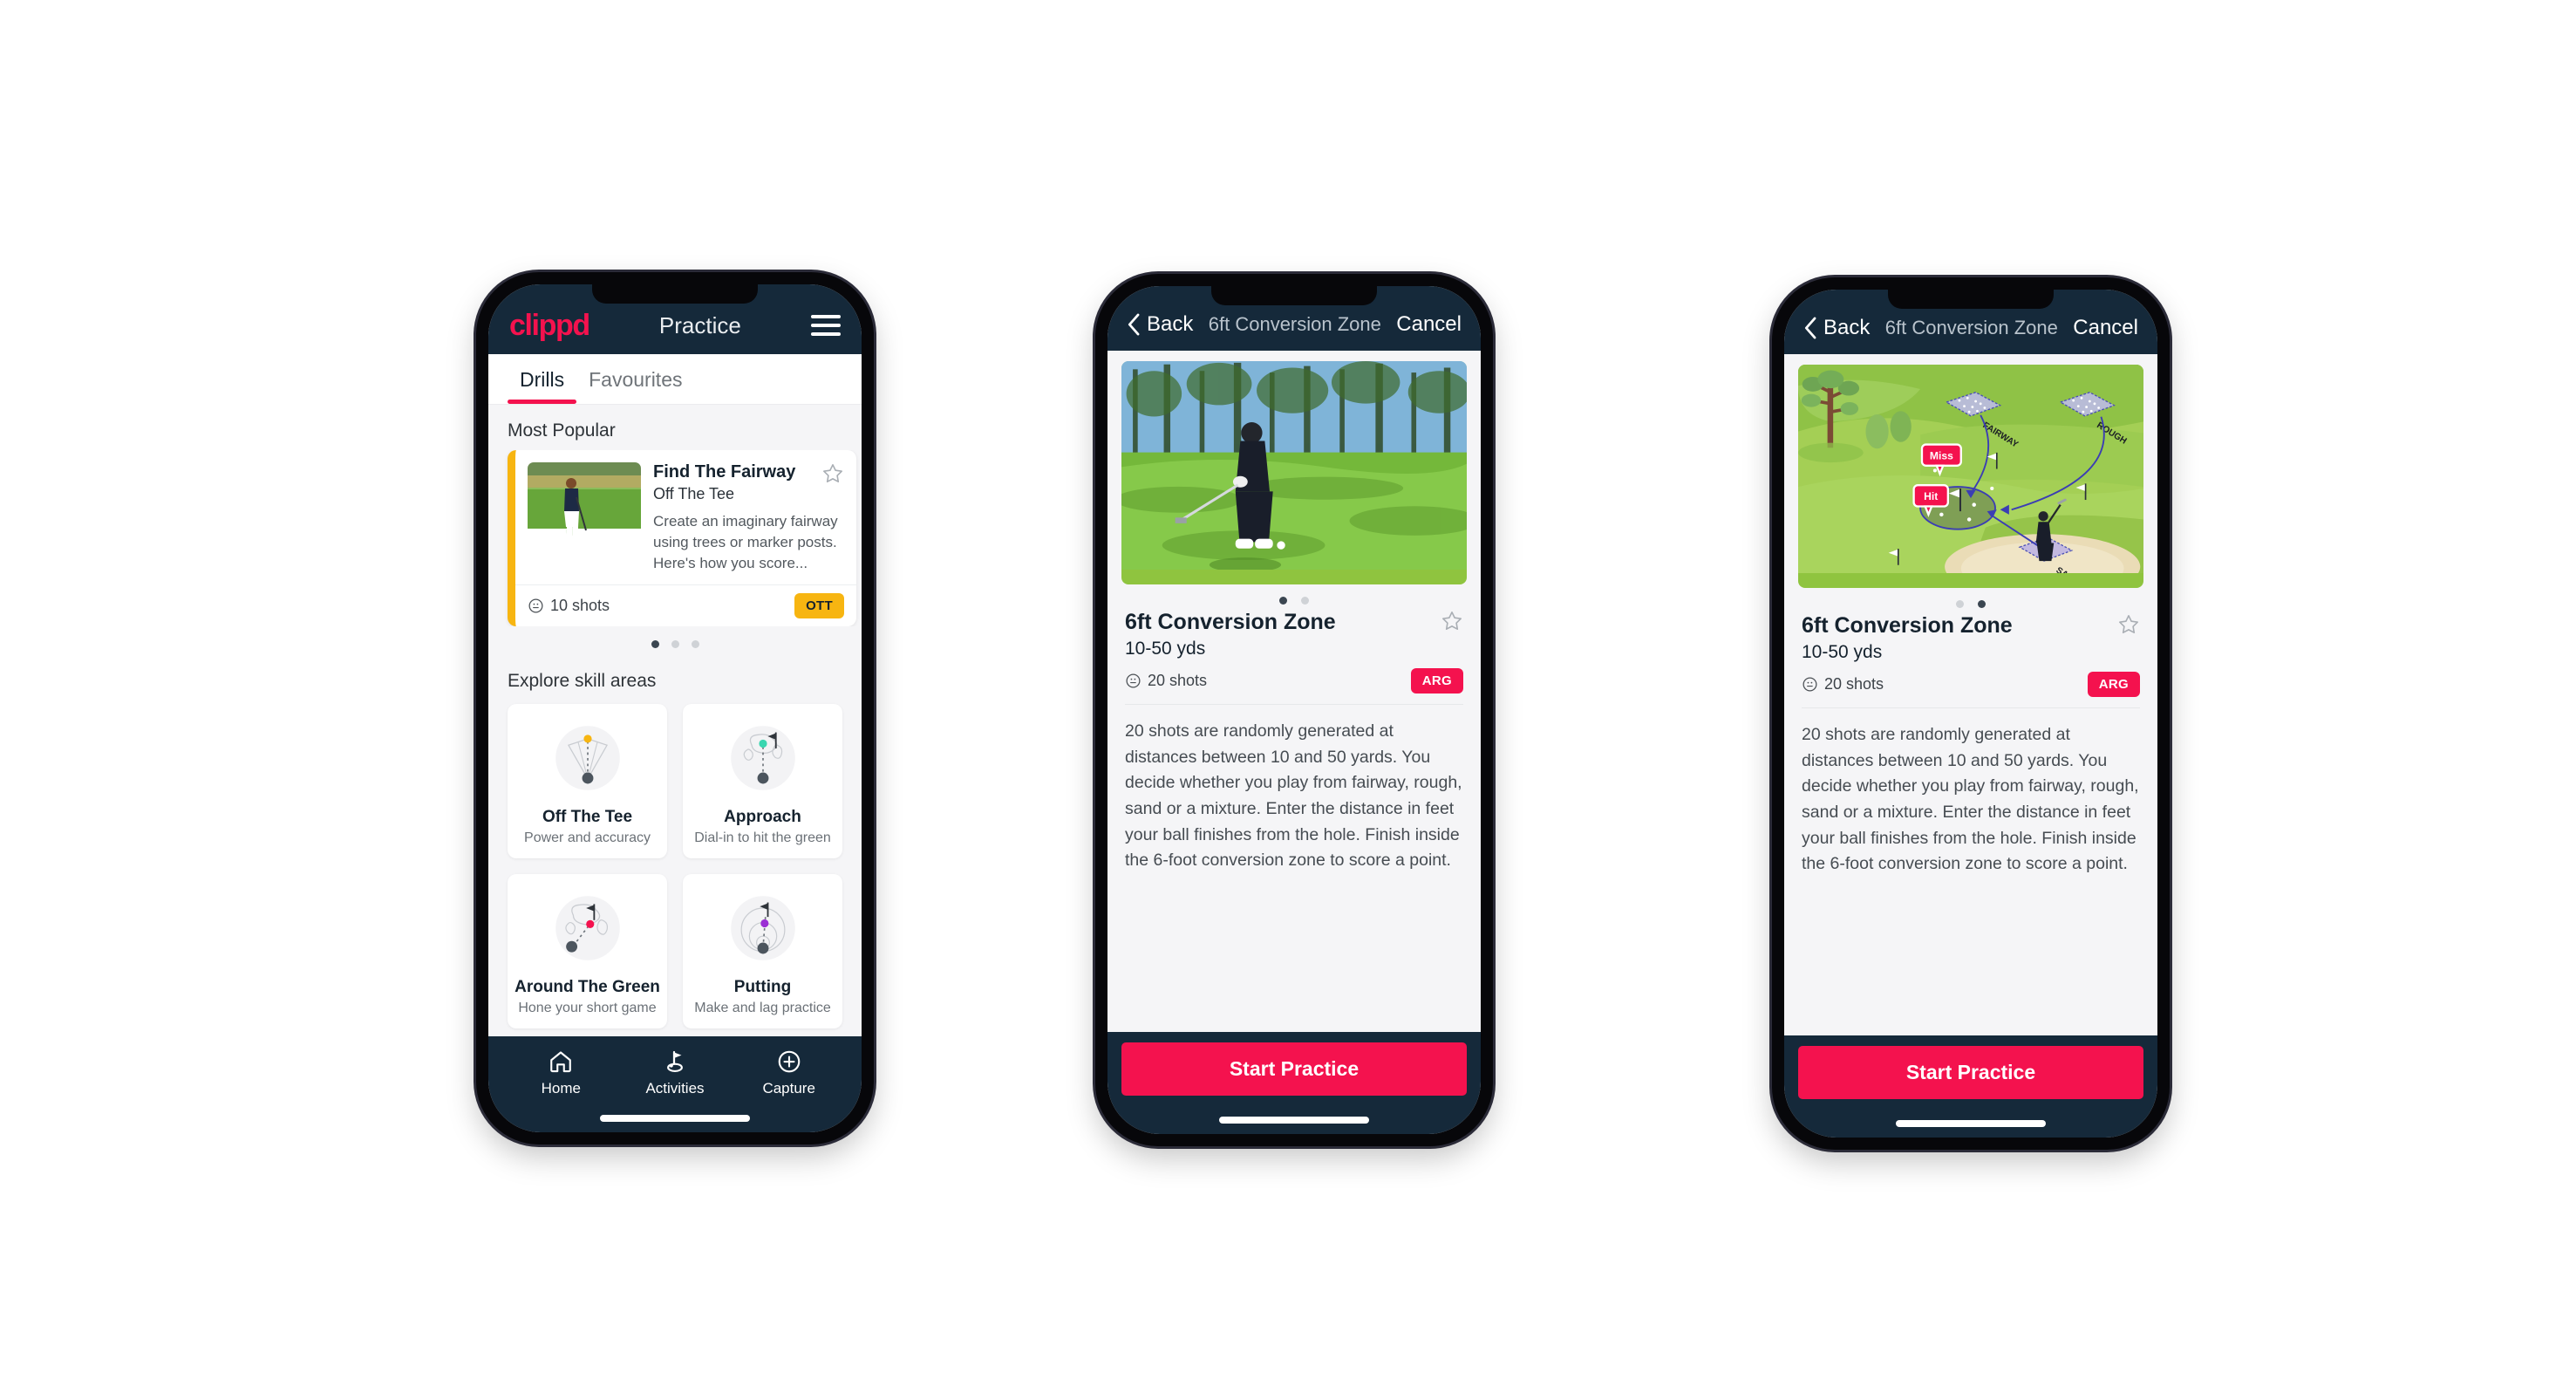  What do you see at coordinates (588, 1009) in the screenshot?
I see `skill-desc: Hone your short game` at bounding box center [588, 1009].